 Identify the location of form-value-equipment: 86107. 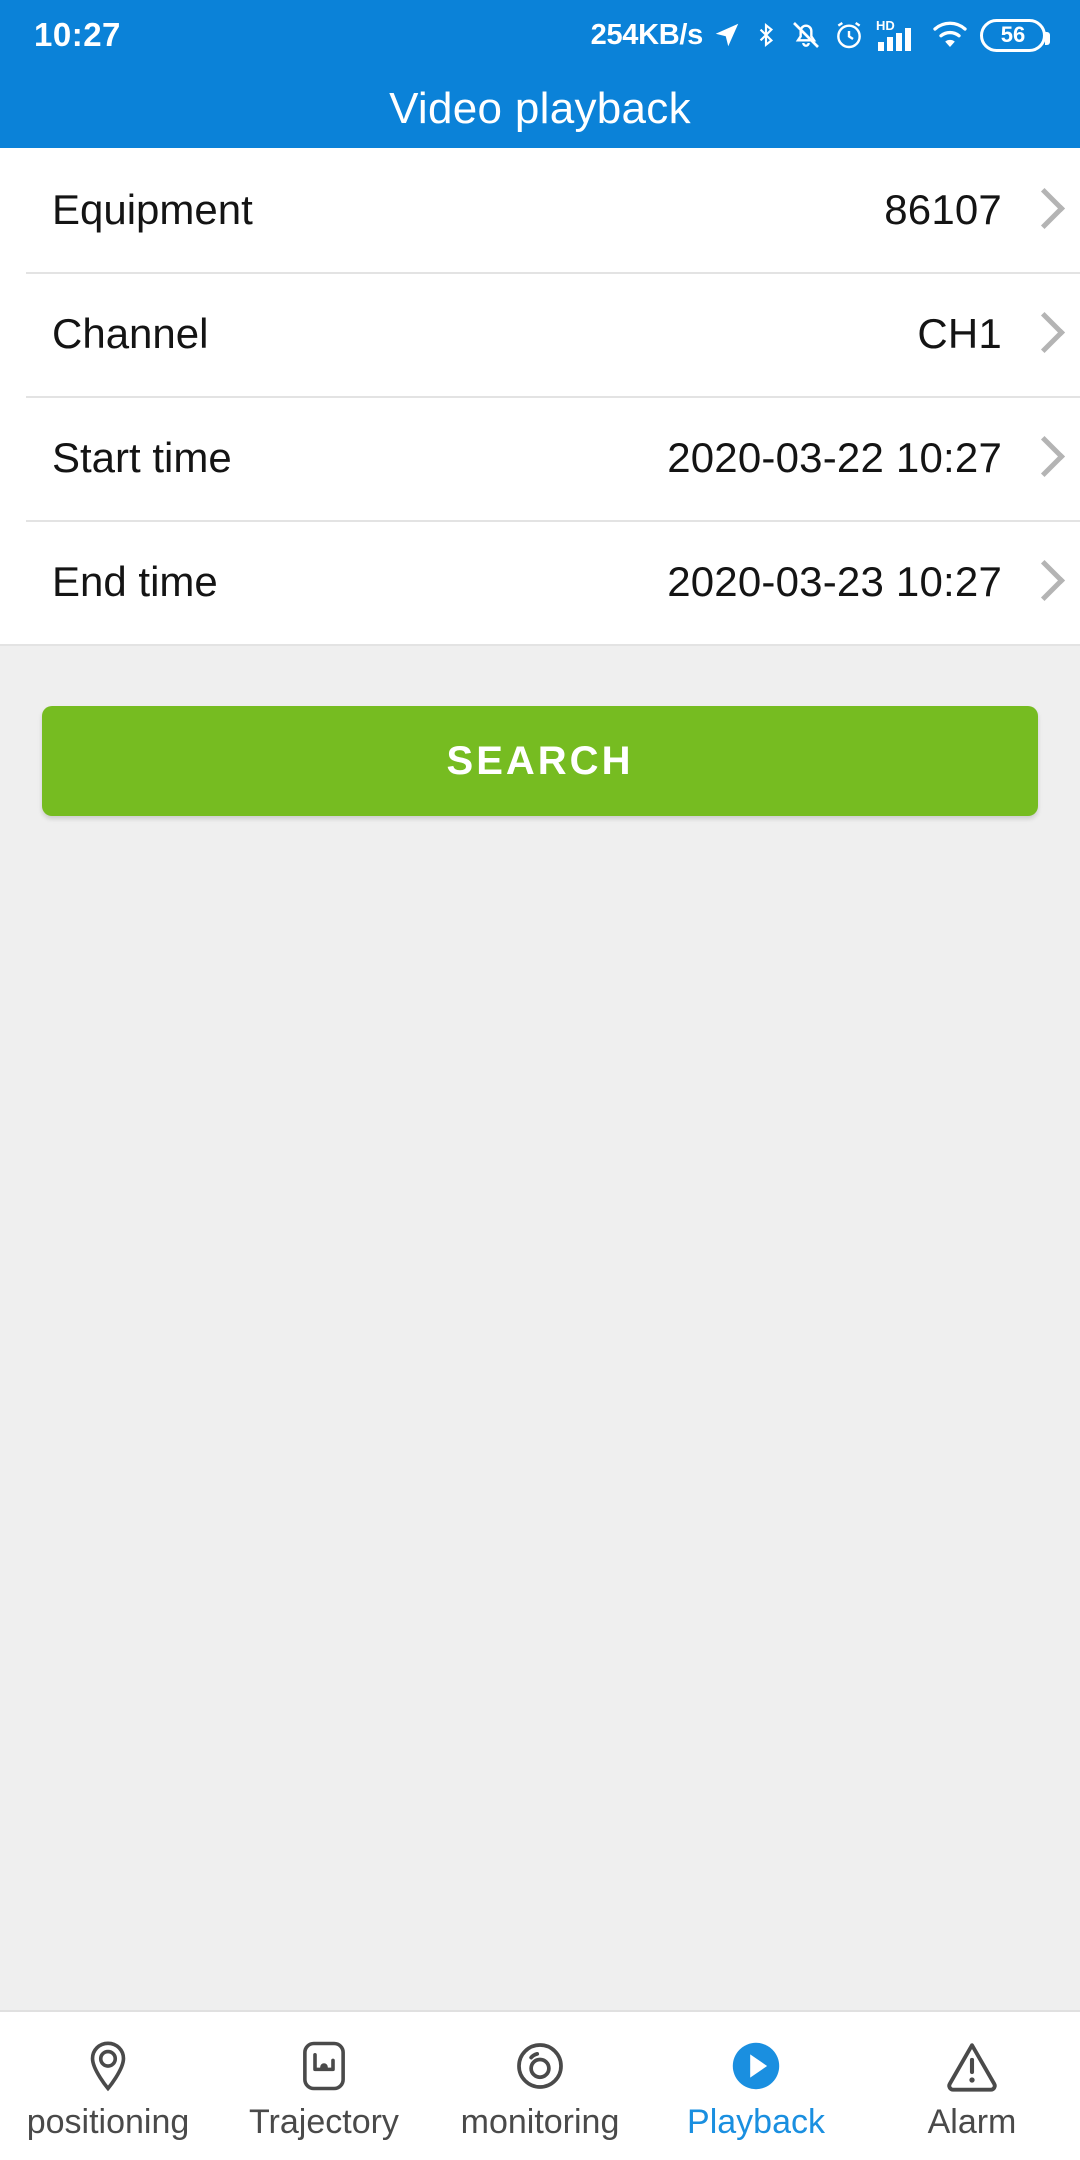
(943, 209).